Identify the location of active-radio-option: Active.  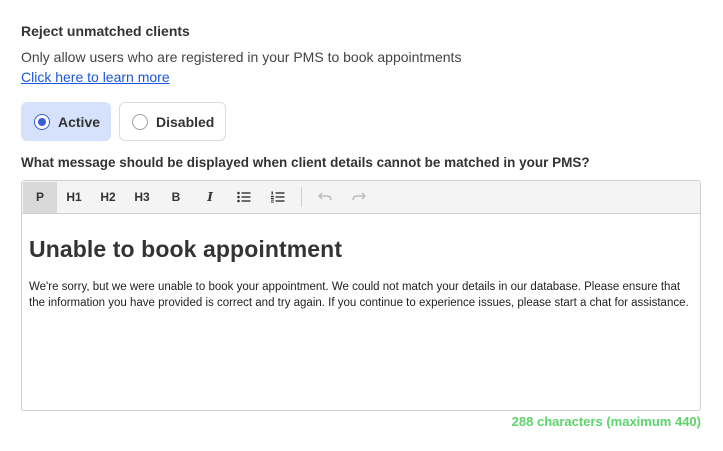
(66, 121).